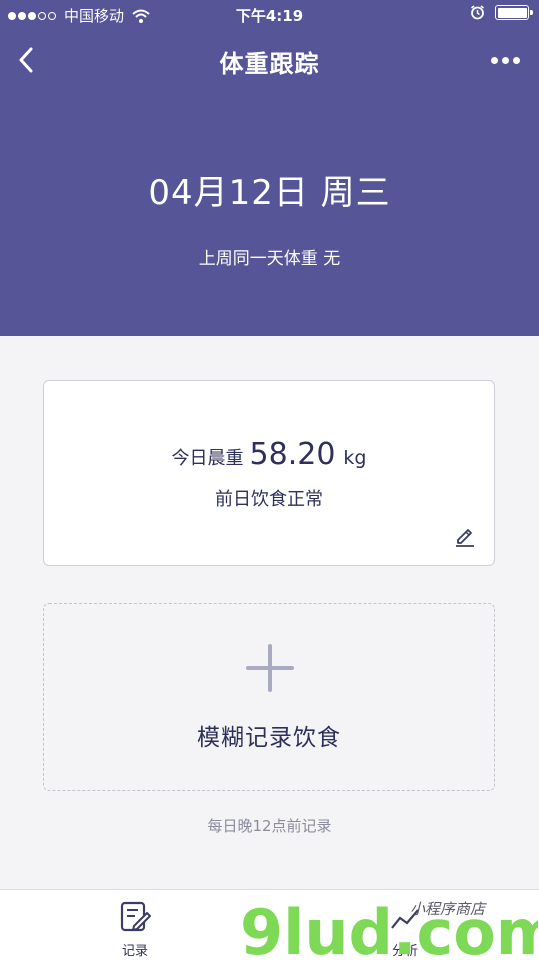 The image size is (539, 960). I want to click on tab-analysis-label: 分析, so click(404, 951).